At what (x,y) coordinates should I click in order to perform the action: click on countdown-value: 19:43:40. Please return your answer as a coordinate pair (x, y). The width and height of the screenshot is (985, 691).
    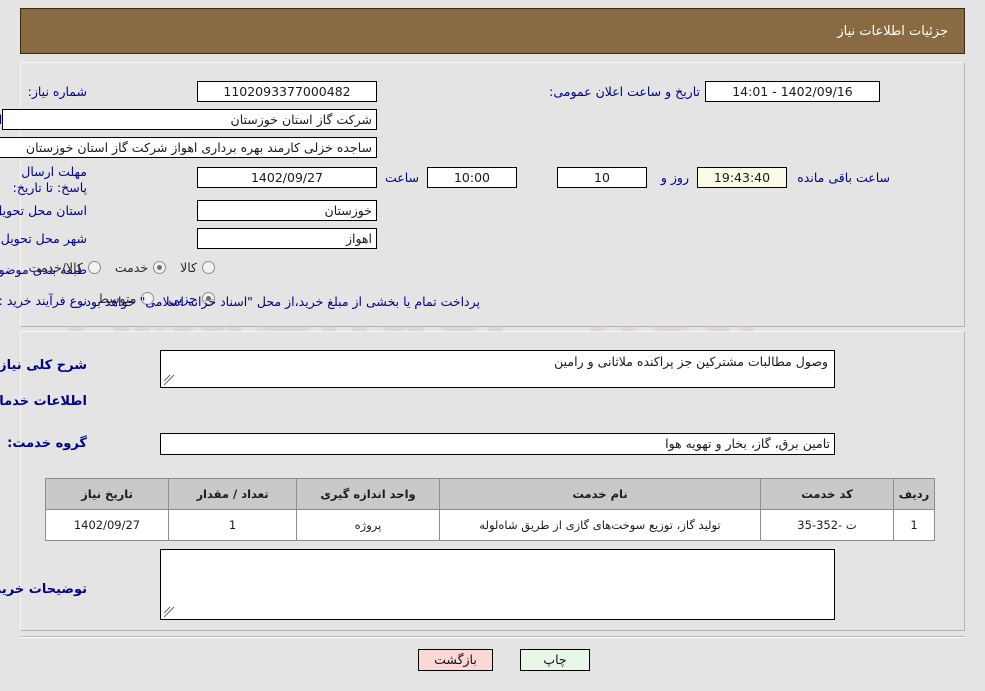
    Looking at the image, I should click on (742, 177).